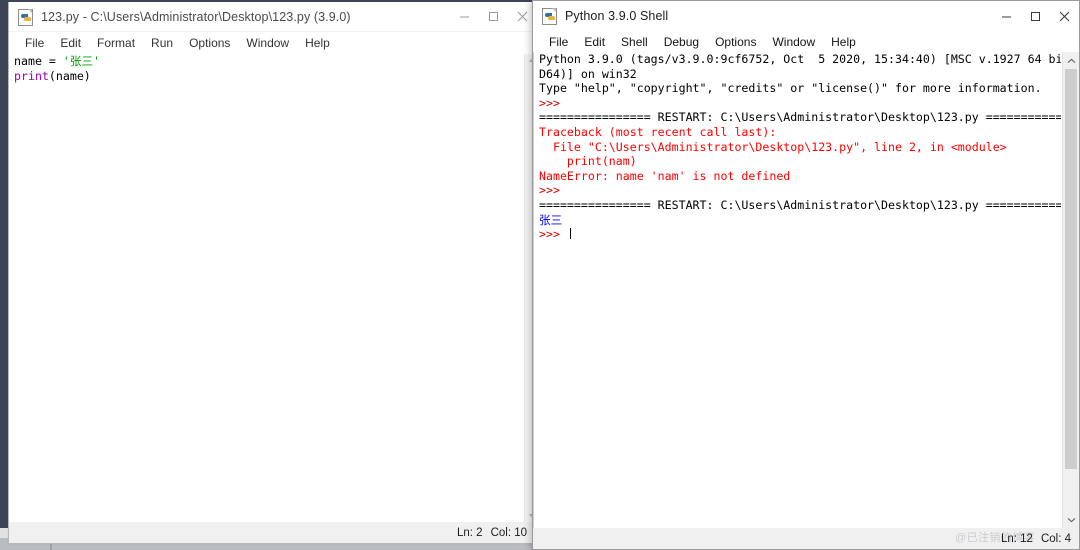 This screenshot has height=550, width=1080. What do you see at coordinates (1071, 269) in the screenshot?
I see `scrollbar-thumb` at bounding box center [1071, 269].